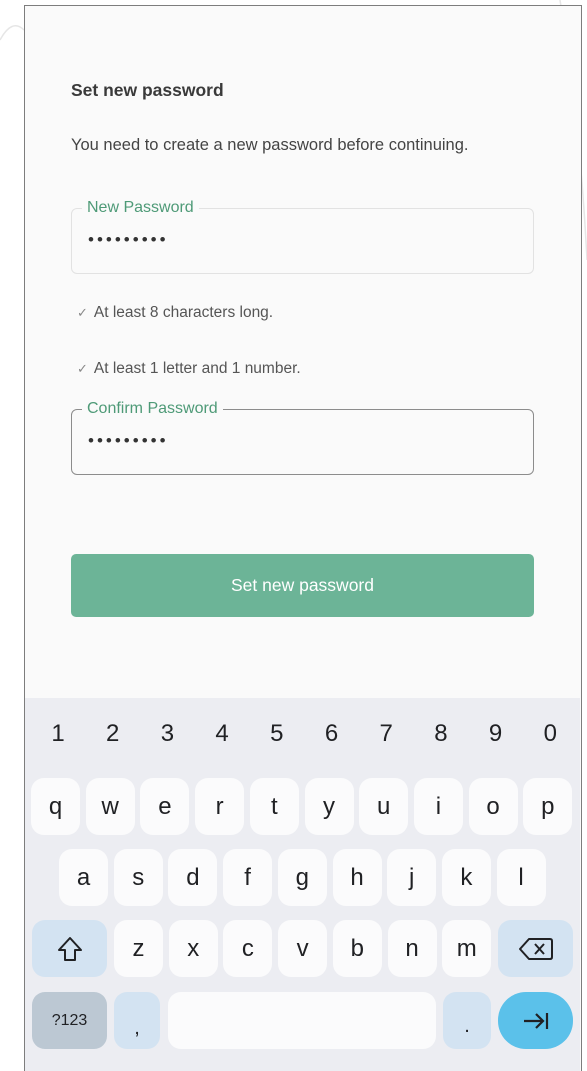 The height and width of the screenshot is (1071, 587). Describe the element at coordinates (110, 806) in the screenshot. I see `key-w: w` at that location.